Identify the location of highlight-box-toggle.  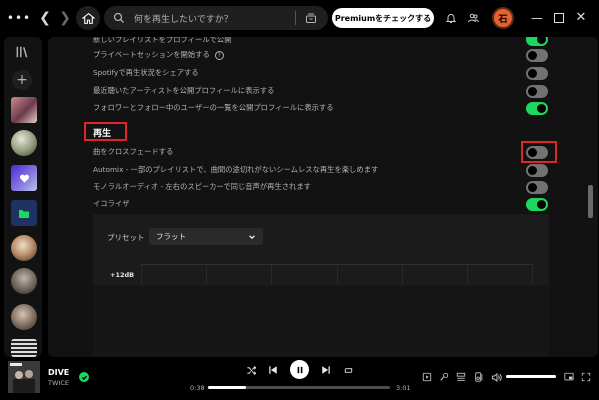
(539, 152).